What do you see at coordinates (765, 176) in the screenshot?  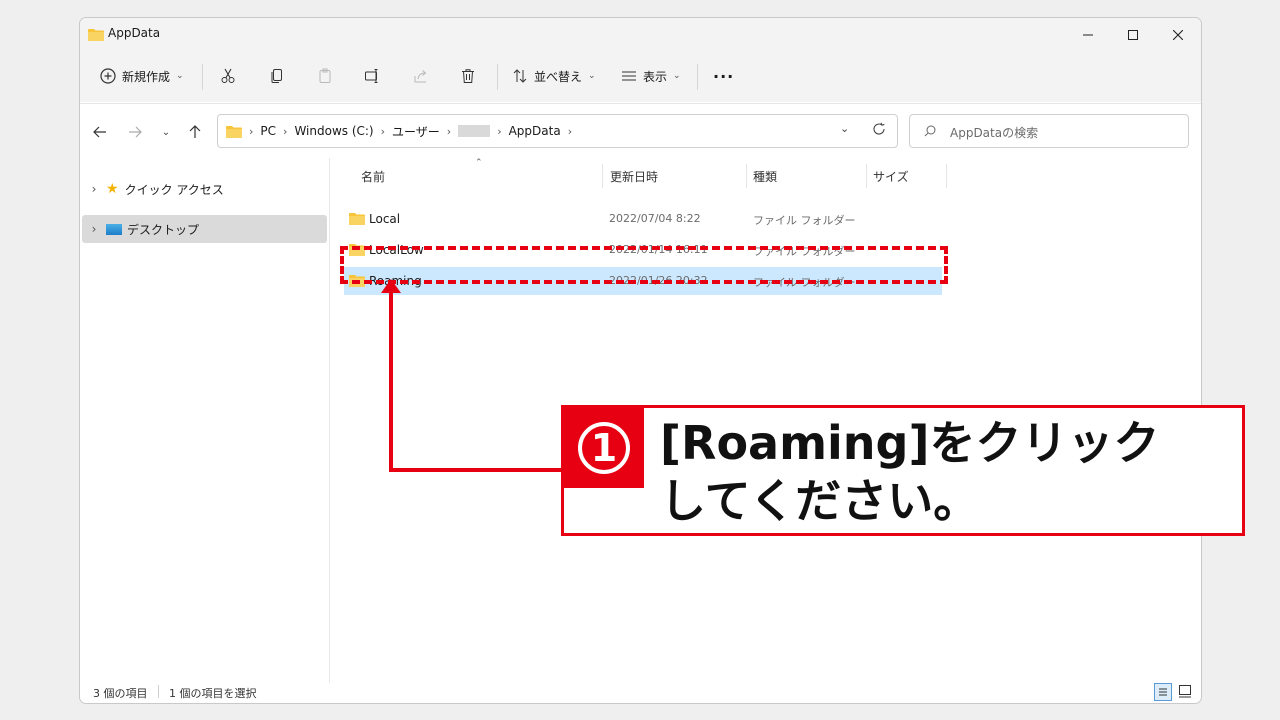 I see `column-header-type: 種類` at bounding box center [765, 176].